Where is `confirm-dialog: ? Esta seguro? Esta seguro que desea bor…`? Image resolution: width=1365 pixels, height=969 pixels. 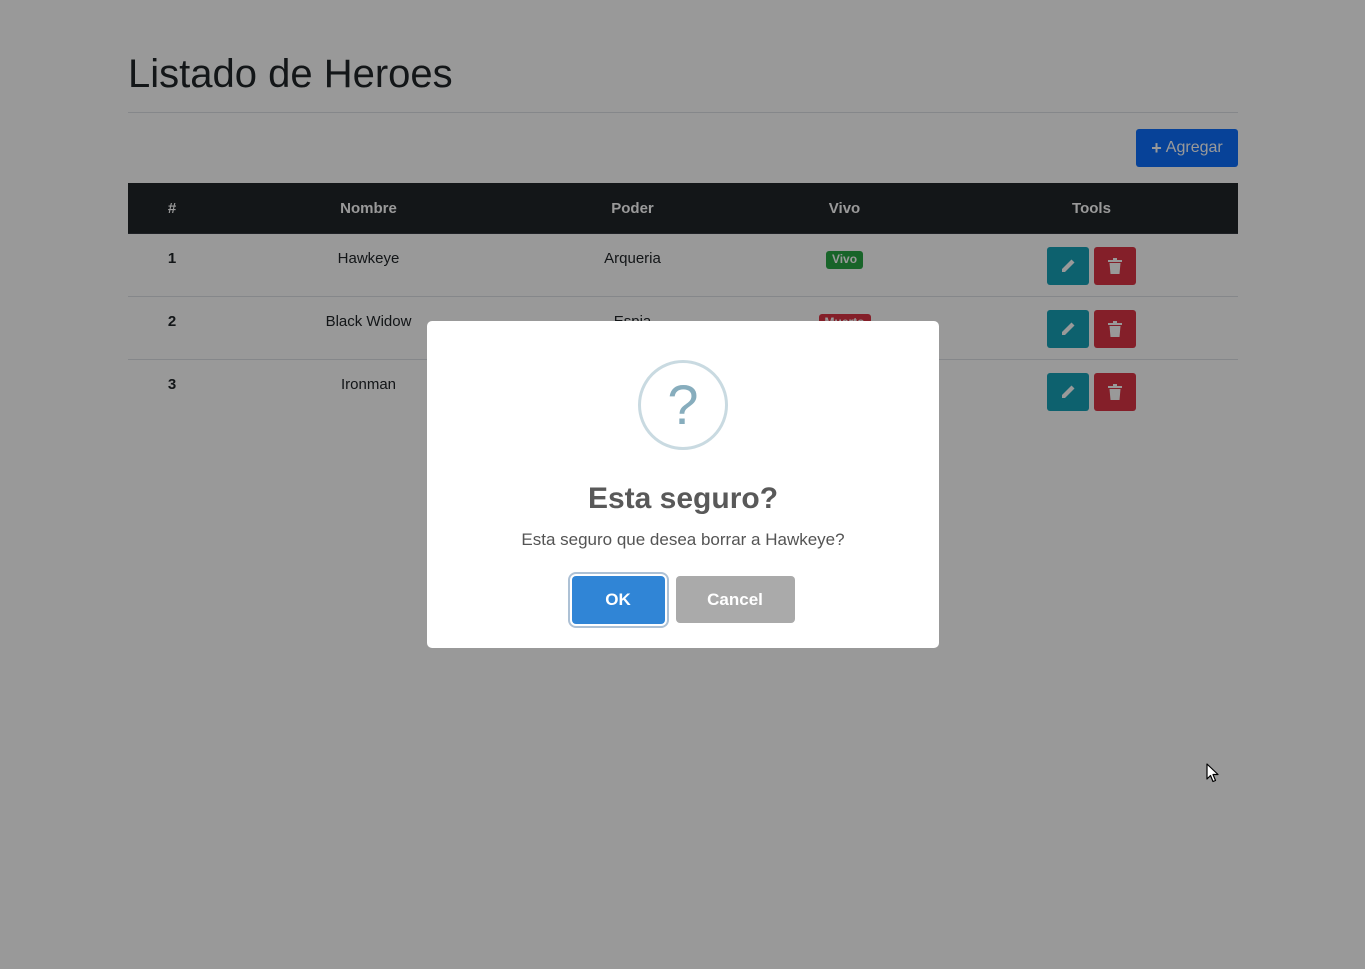
confirm-dialog: ? Esta seguro? Esta seguro que desea bor… is located at coordinates (683, 484).